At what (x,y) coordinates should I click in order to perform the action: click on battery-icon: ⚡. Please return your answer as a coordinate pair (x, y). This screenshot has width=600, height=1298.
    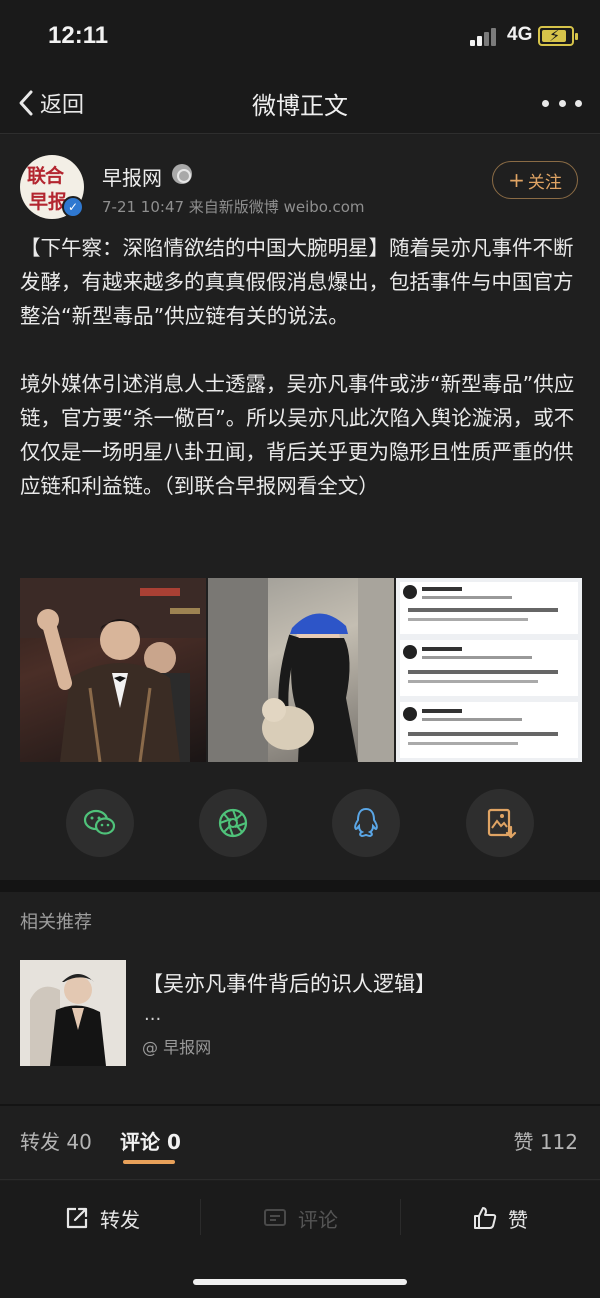
    Looking at the image, I should click on (558, 36).